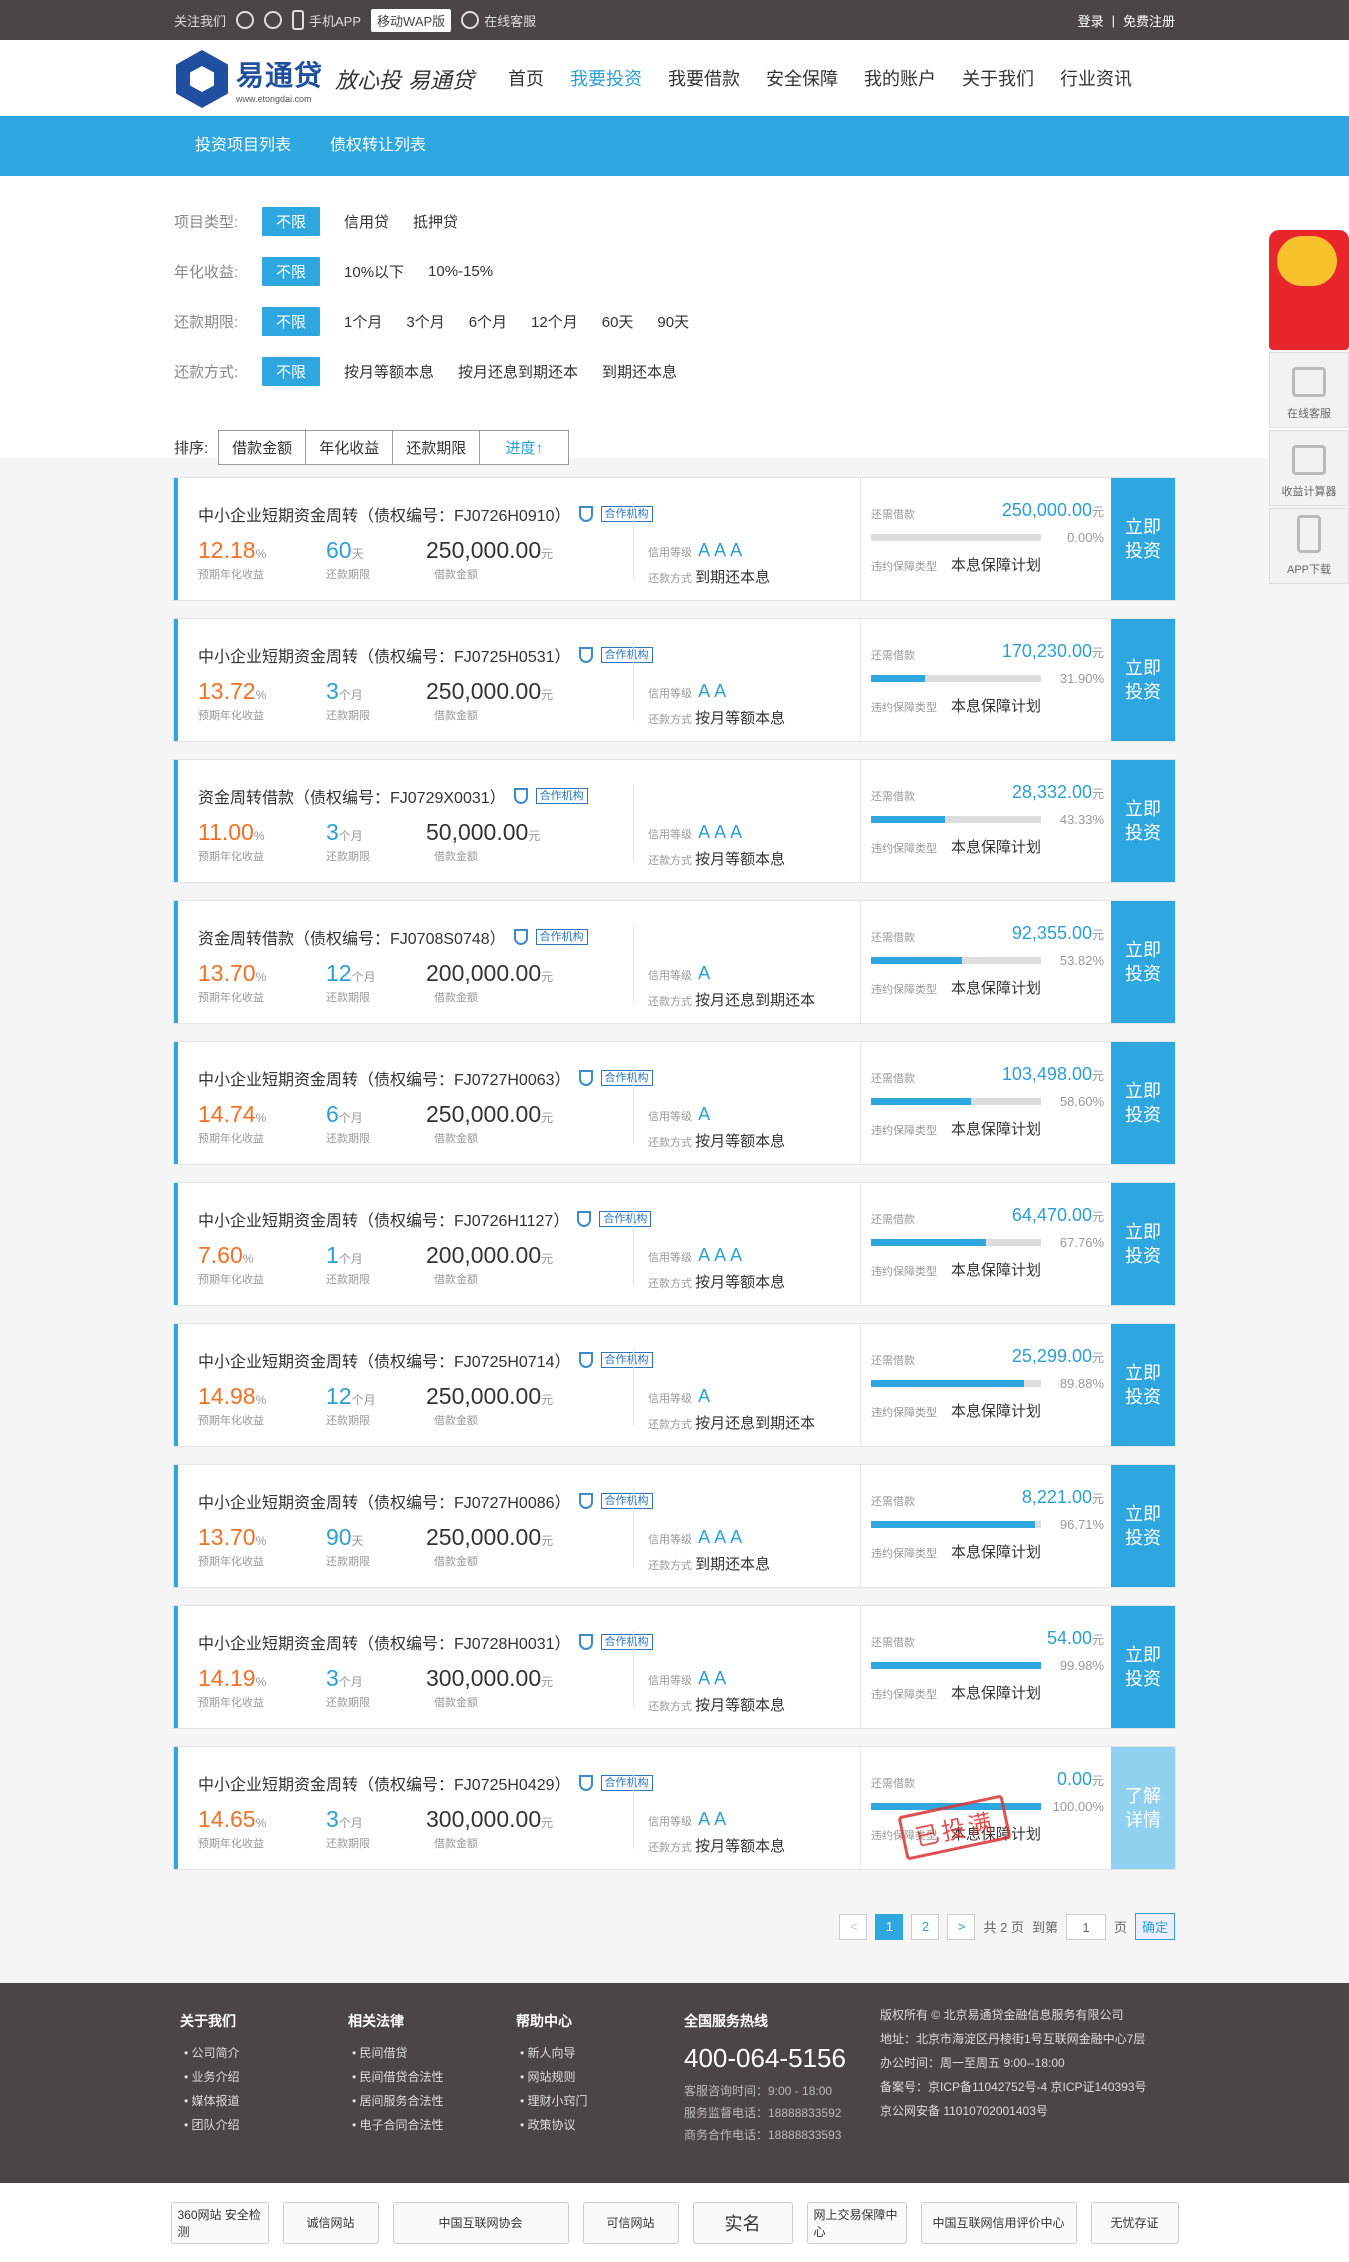  What do you see at coordinates (526, 78) in the screenshot?
I see `nav-home: 首页` at bounding box center [526, 78].